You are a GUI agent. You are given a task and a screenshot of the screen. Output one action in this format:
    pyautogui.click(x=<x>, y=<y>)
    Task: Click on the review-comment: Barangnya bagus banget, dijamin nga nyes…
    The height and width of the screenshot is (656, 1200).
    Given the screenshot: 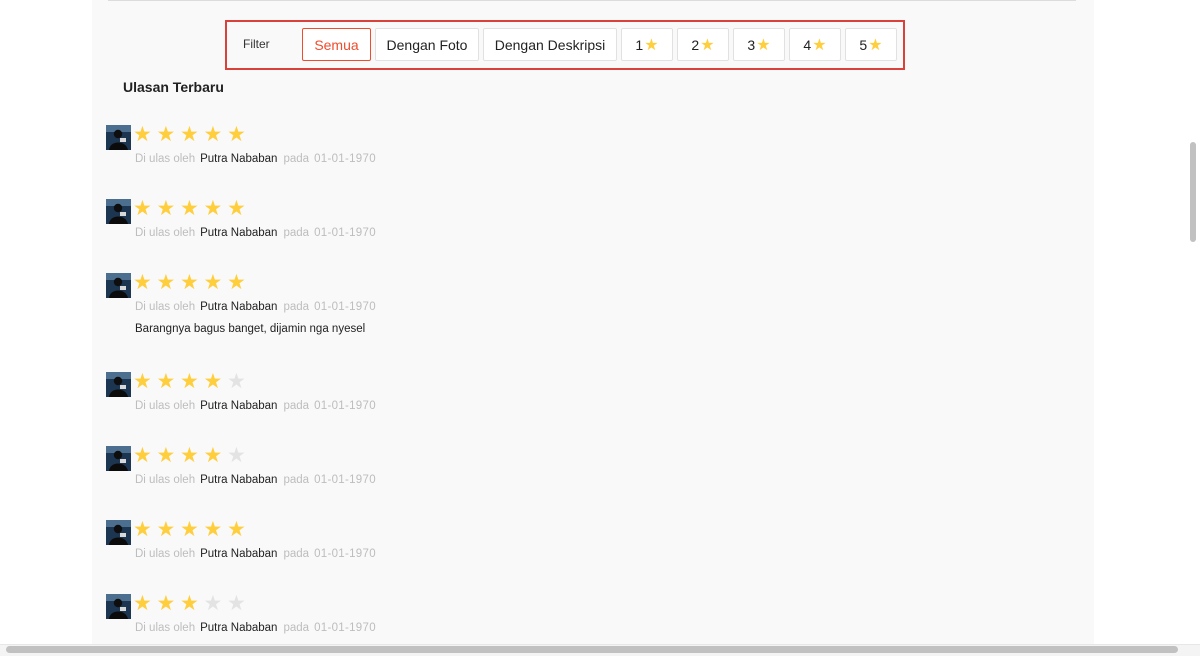 What is the action you would take?
    pyautogui.click(x=250, y=329)
    